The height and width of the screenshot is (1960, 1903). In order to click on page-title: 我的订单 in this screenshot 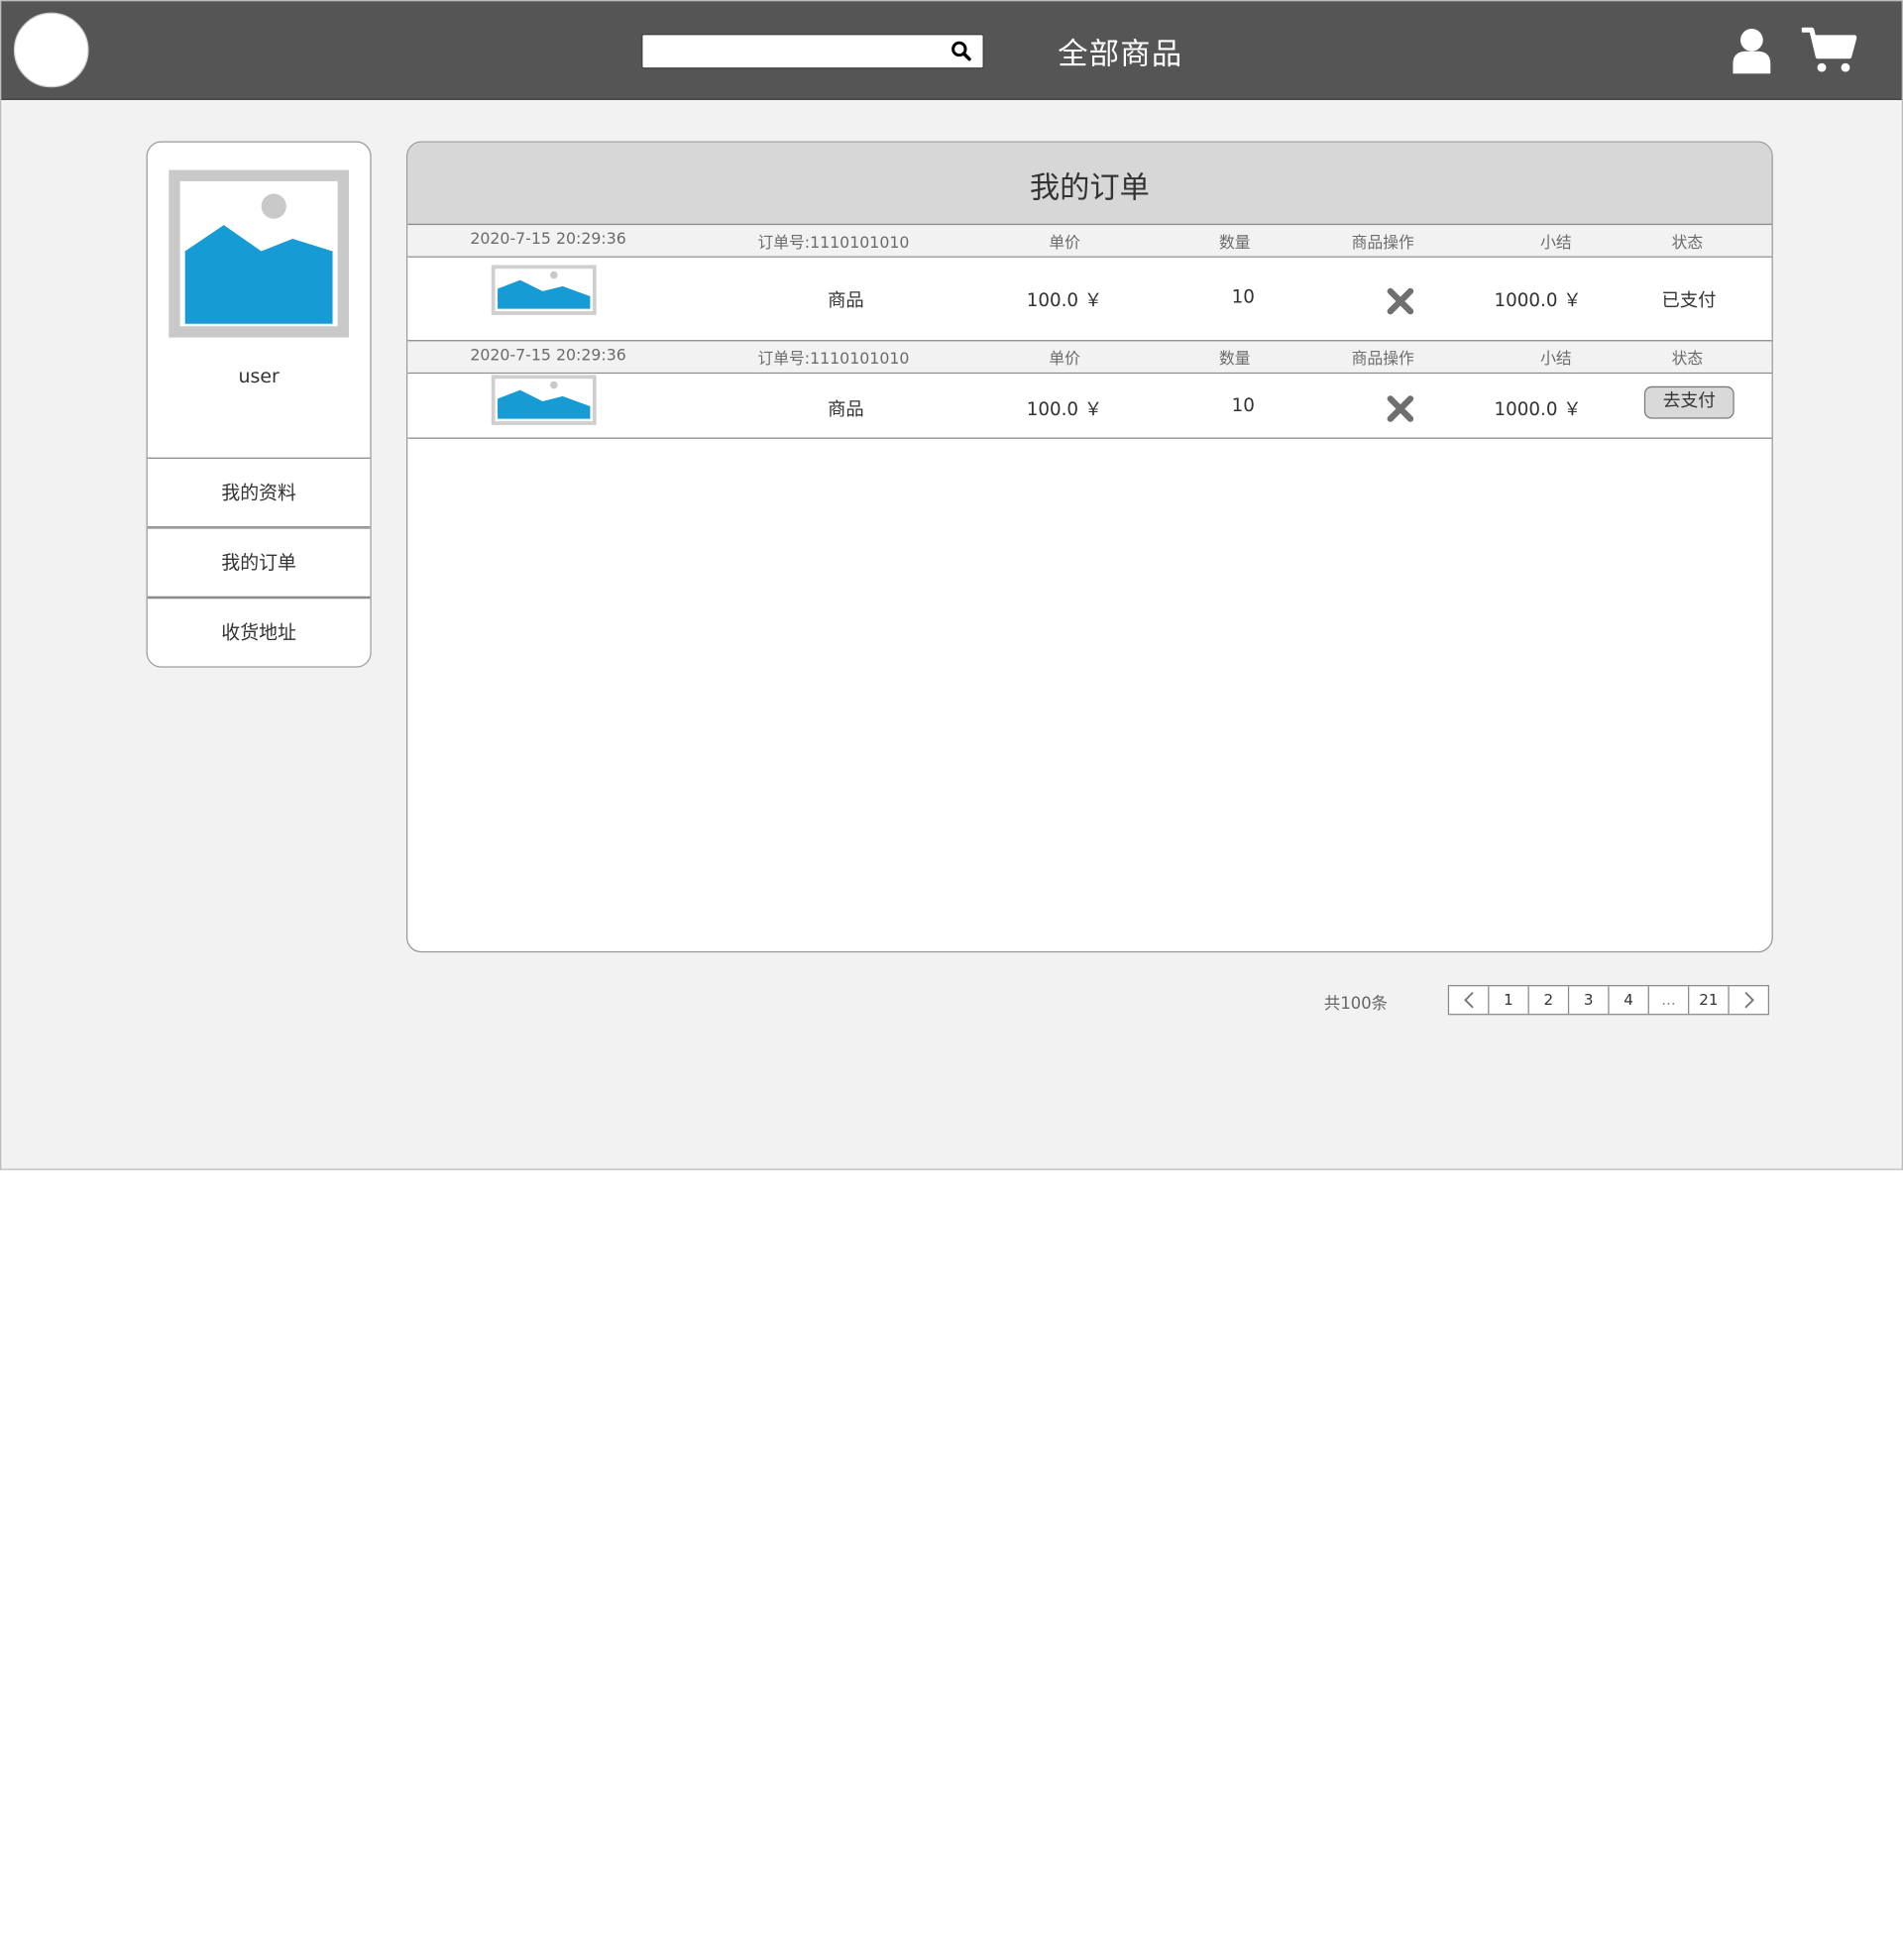, I will do `click(1089, 187)`.